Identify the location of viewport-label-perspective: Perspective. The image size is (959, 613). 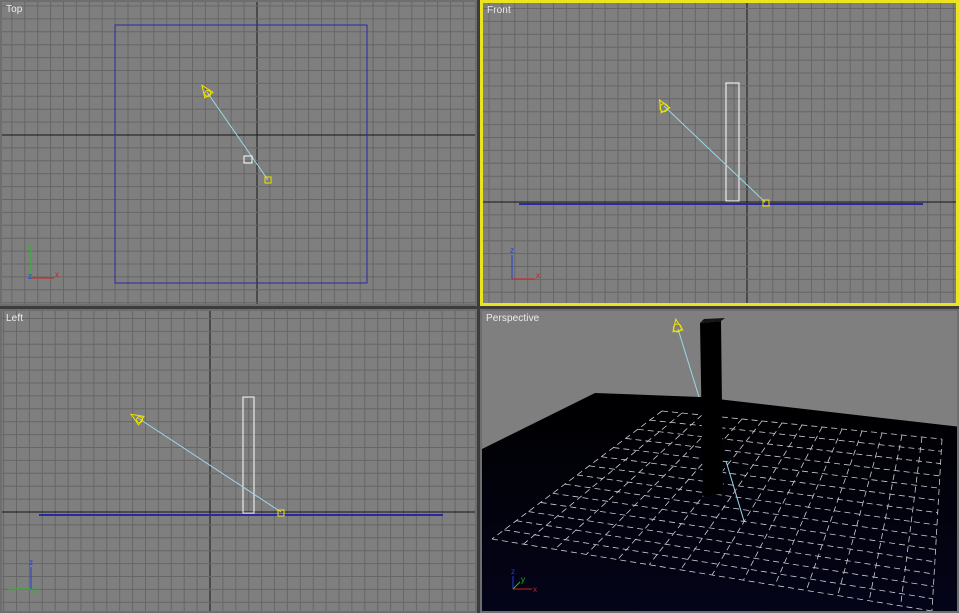
(512, 318).